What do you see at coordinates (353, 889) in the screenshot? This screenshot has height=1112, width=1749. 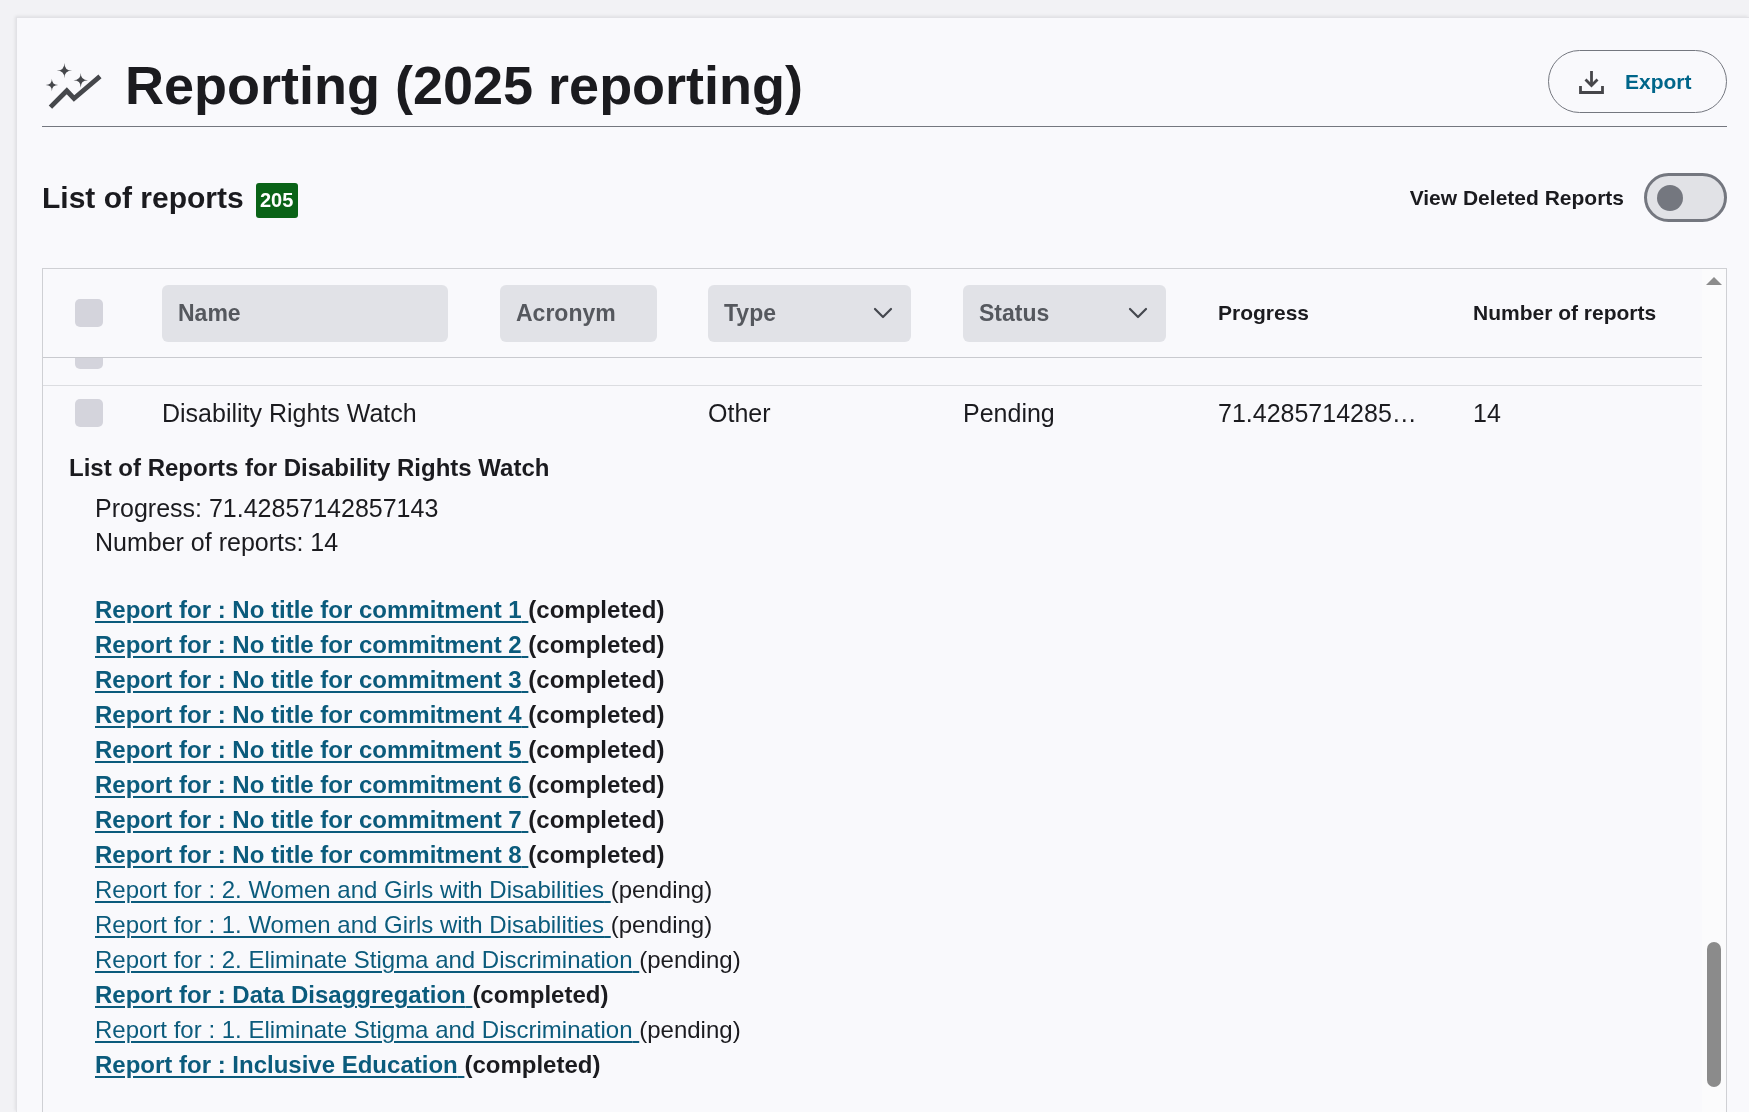 I see `report-link: Report for : 2. Women and Girls with Disabilities` at bounding box center [353, 889].